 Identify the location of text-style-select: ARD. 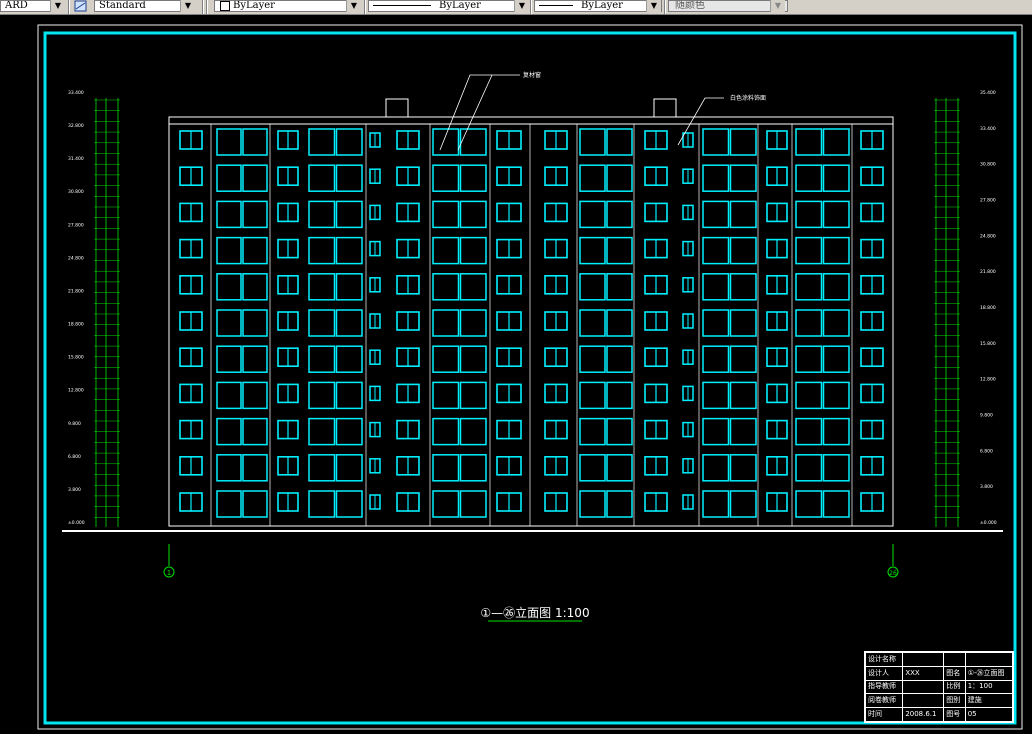
(26, 6).